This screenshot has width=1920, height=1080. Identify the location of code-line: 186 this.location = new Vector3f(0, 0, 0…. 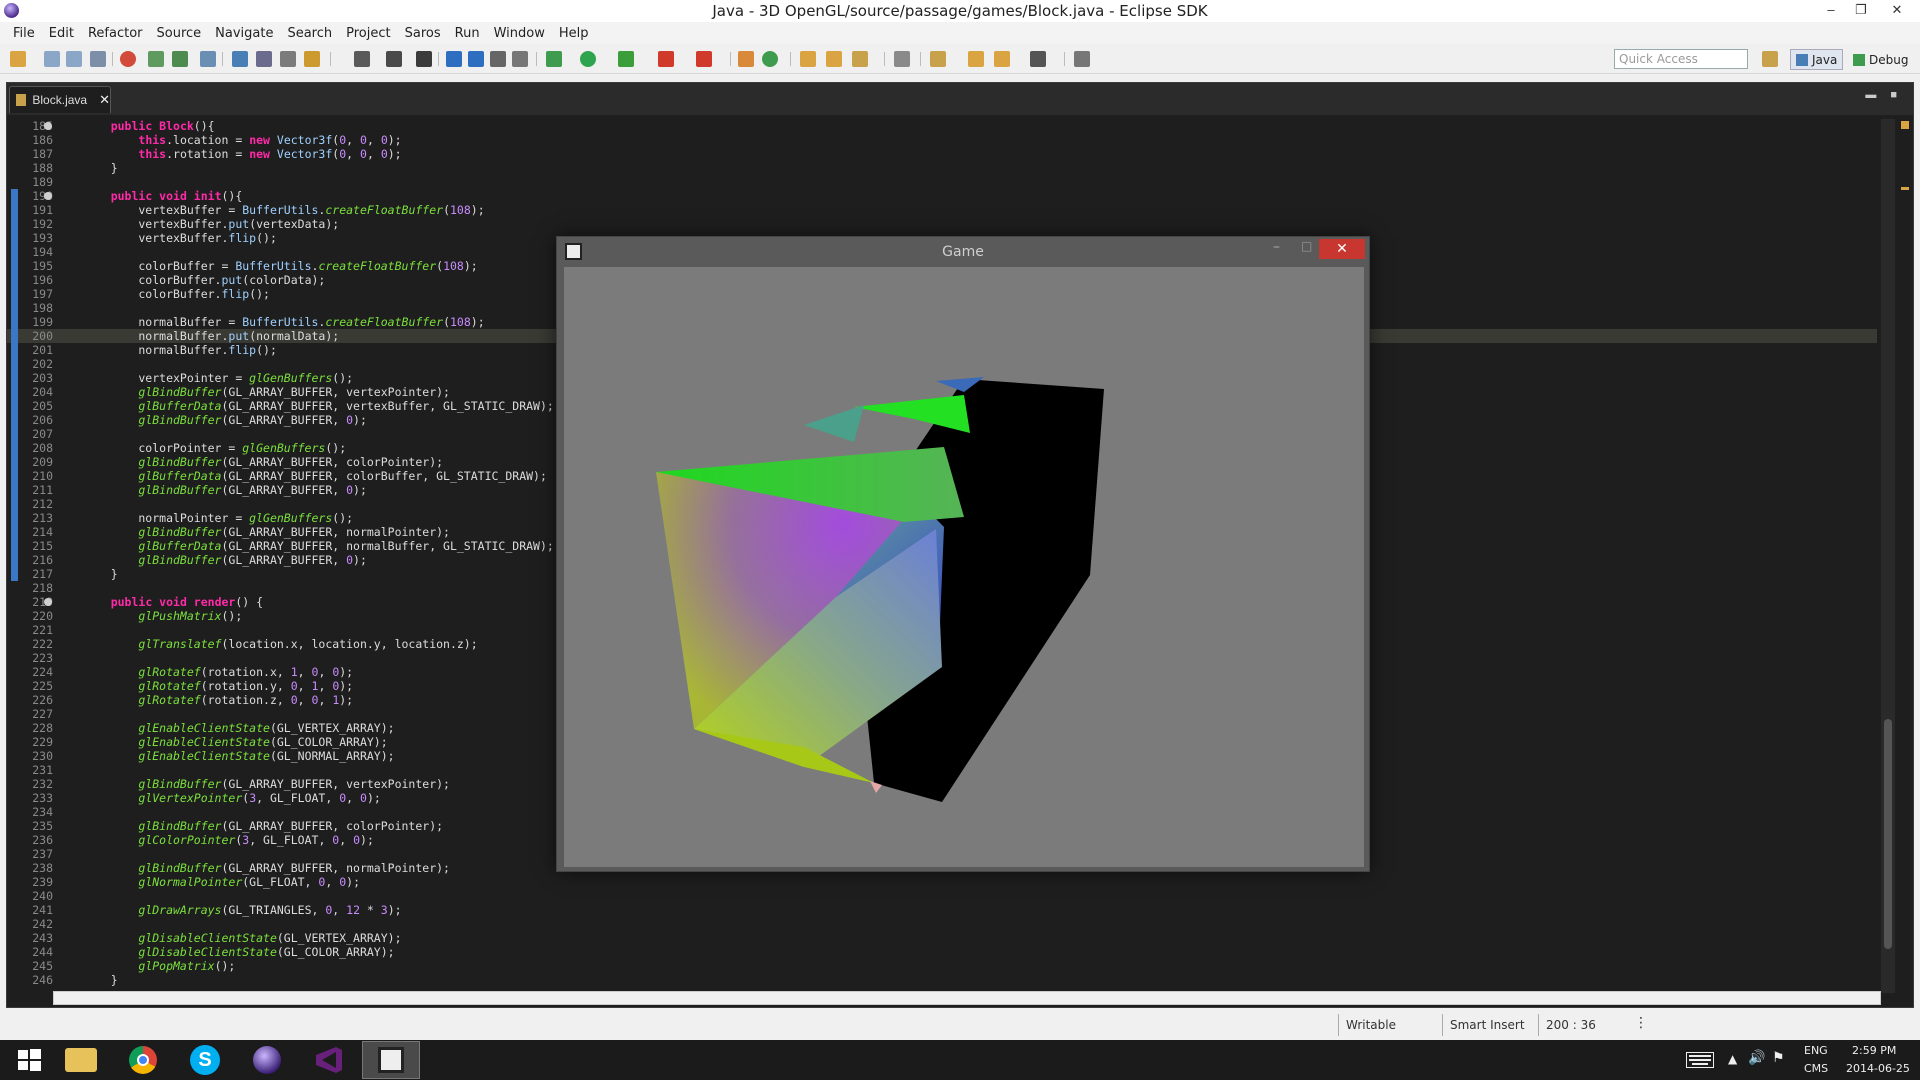
(942, 140).